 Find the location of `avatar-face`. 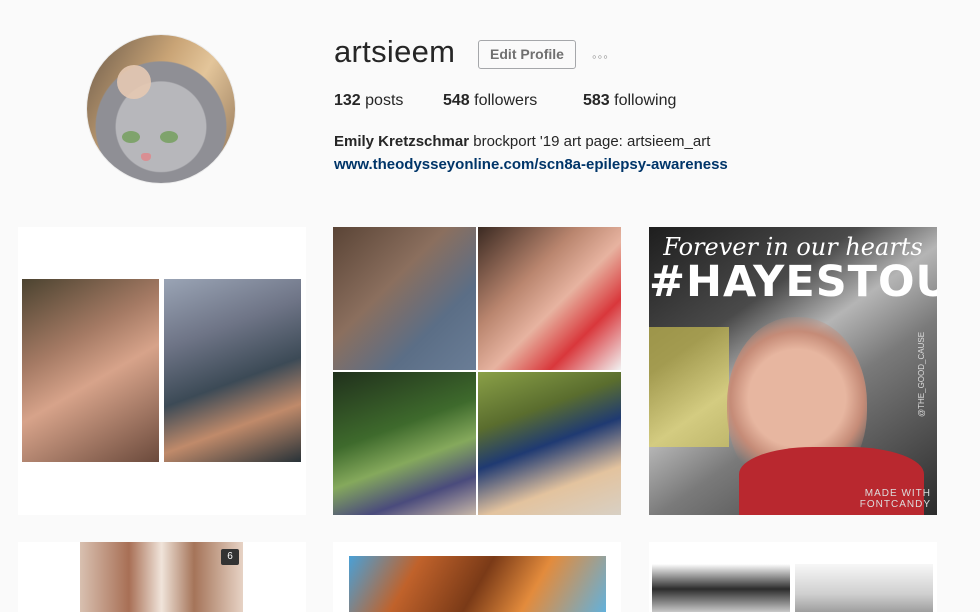

avatar-face is located at coordinates (134, 82).